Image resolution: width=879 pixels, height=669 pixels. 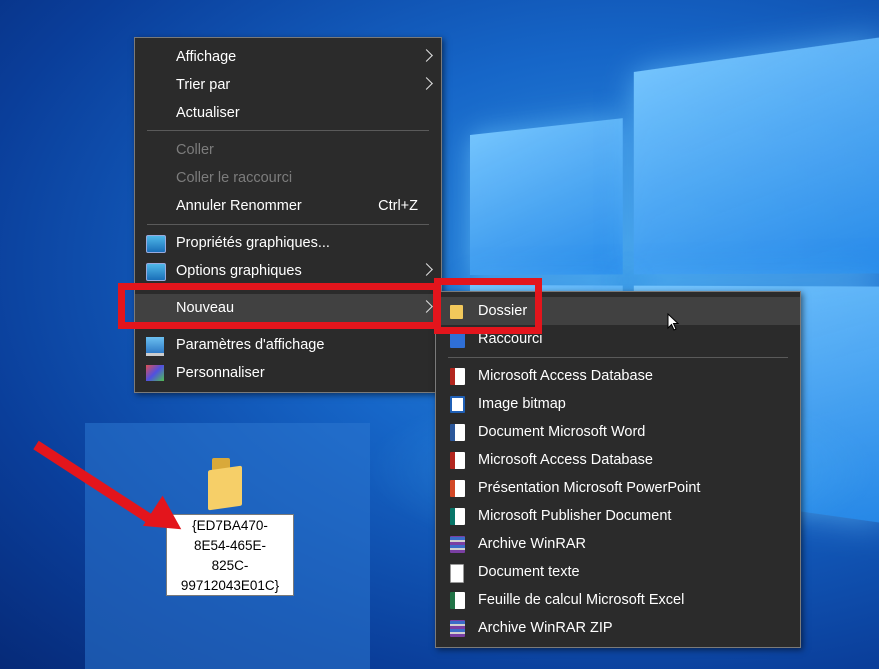 I want to click on menu-item-affichage: Affichage, so click(x=288, y=57).